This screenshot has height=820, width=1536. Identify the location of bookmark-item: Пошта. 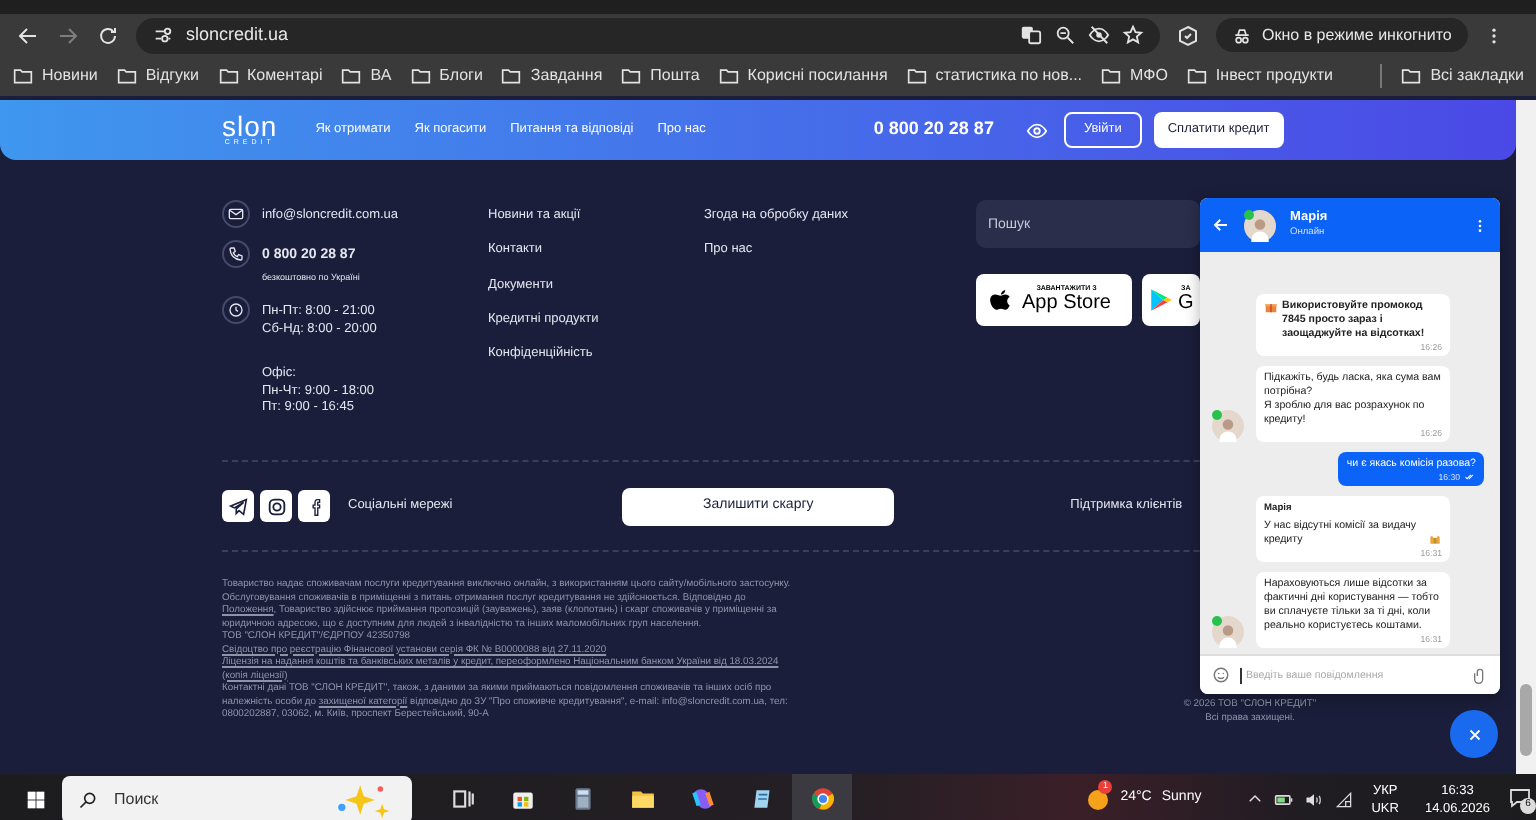
(660, 76).